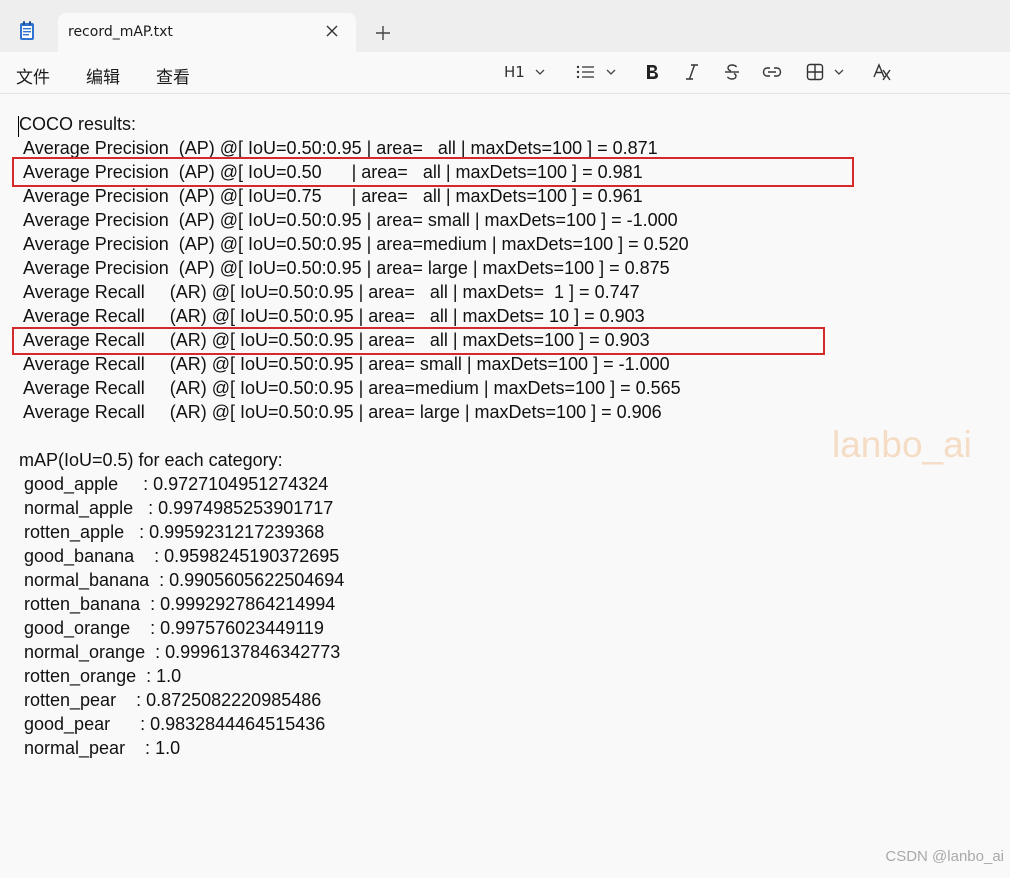  Describe the element at coordinates (176, 508) in the screenshot. I see `text-line: normal_apple : 0.9974985253901717` at that location.